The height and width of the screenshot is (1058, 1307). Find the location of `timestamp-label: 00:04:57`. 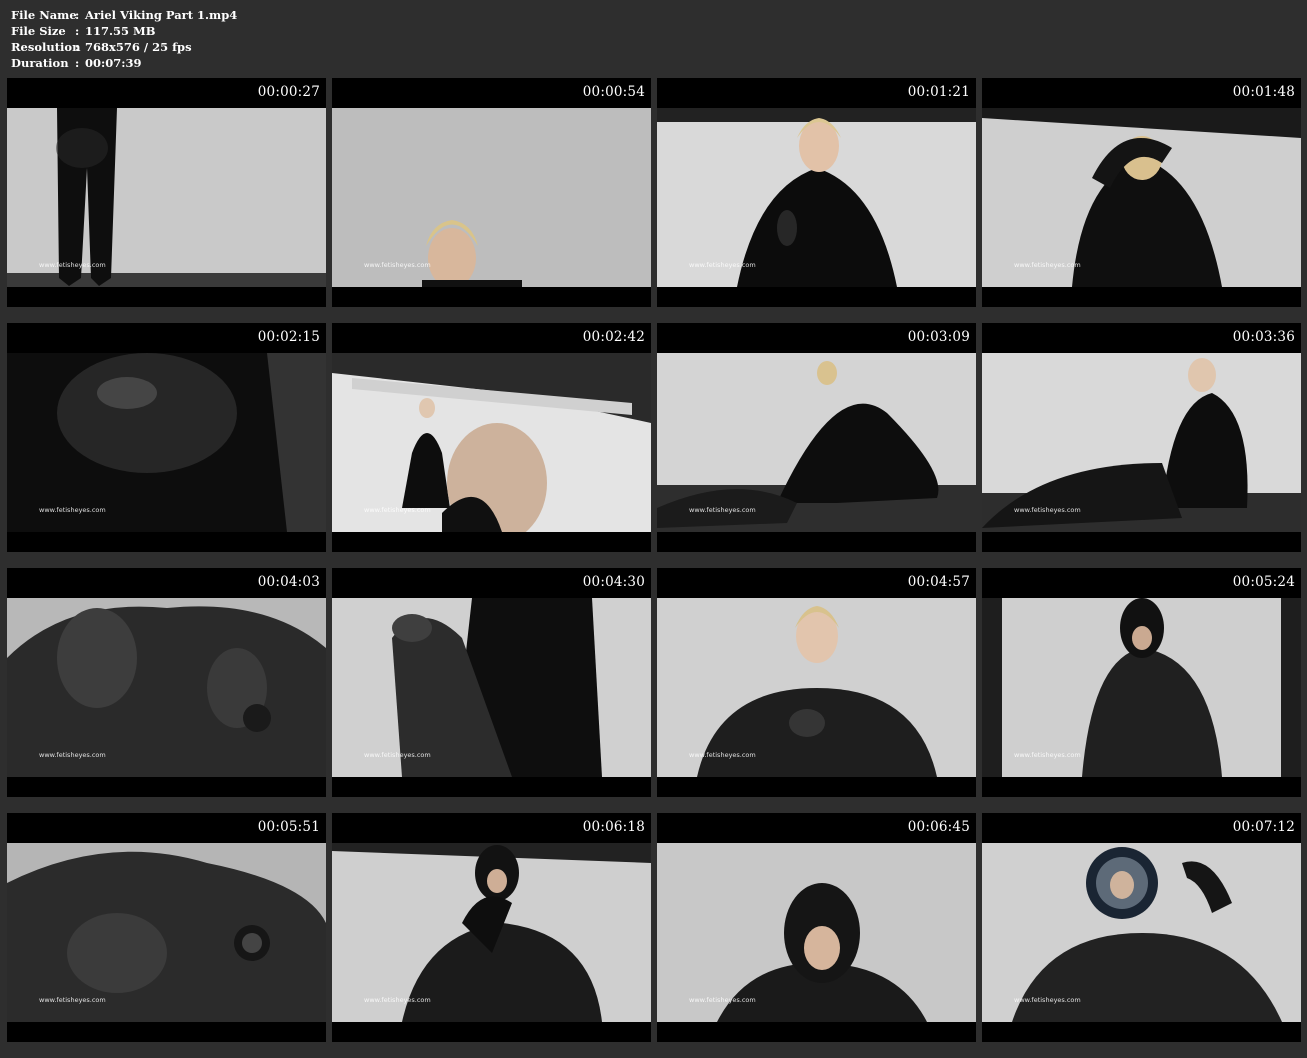

timestamp-label: 00:04:57 is located at coordinates (938, 582).